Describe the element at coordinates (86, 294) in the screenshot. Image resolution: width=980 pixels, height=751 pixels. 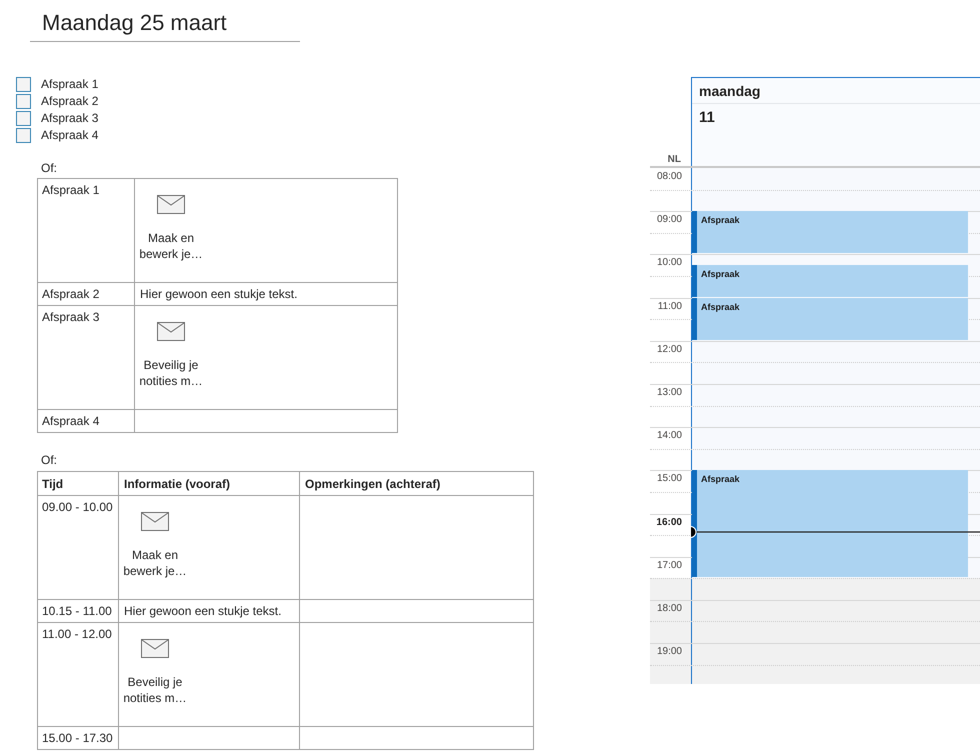
I see `table-cell: Afspraak 2` at that location.